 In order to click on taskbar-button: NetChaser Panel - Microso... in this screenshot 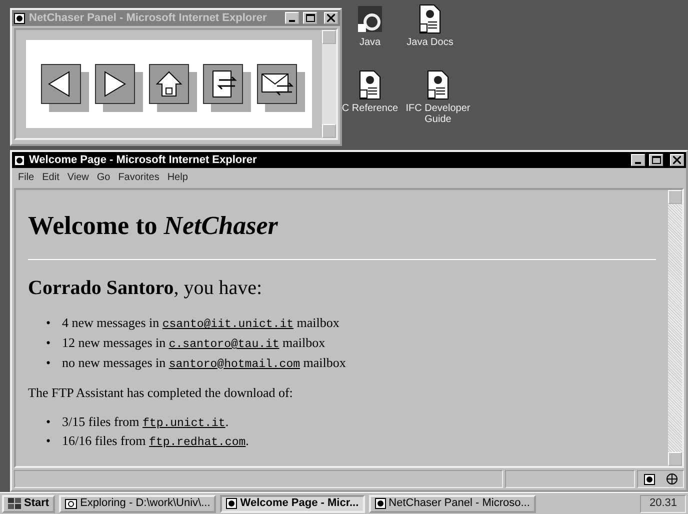, I will do `click(452, 503)`.